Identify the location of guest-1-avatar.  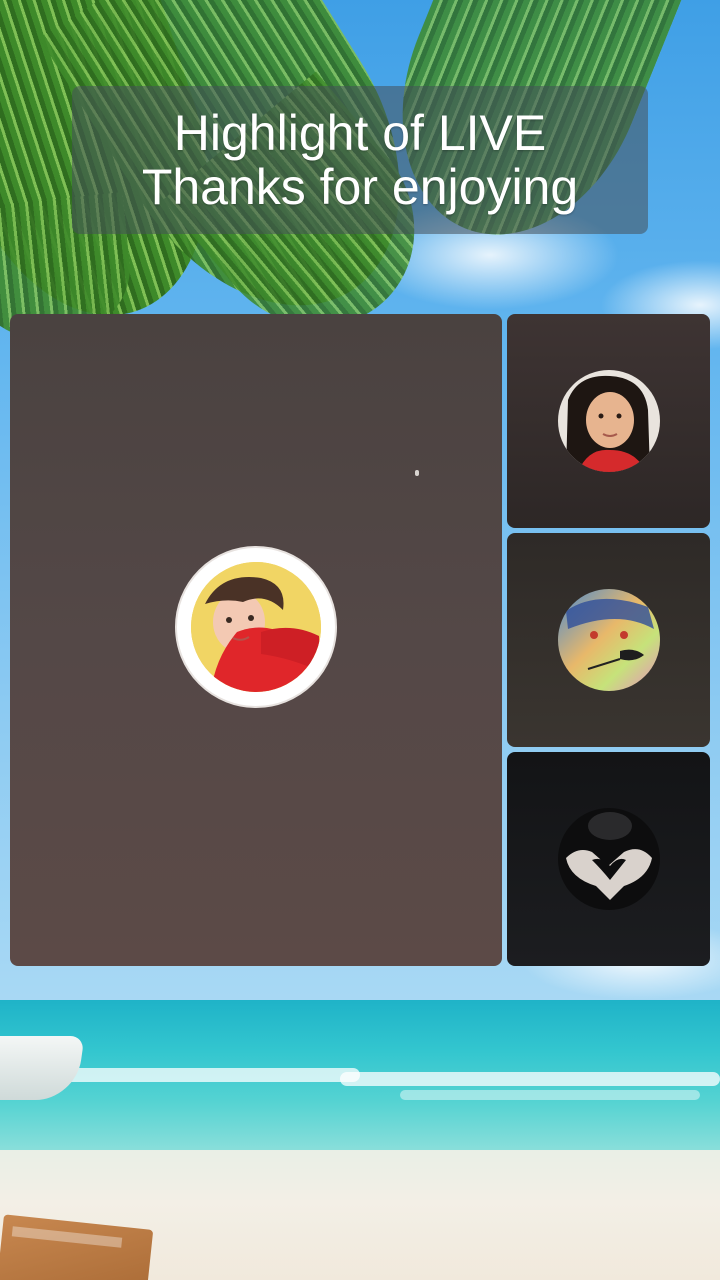
(608, 421).